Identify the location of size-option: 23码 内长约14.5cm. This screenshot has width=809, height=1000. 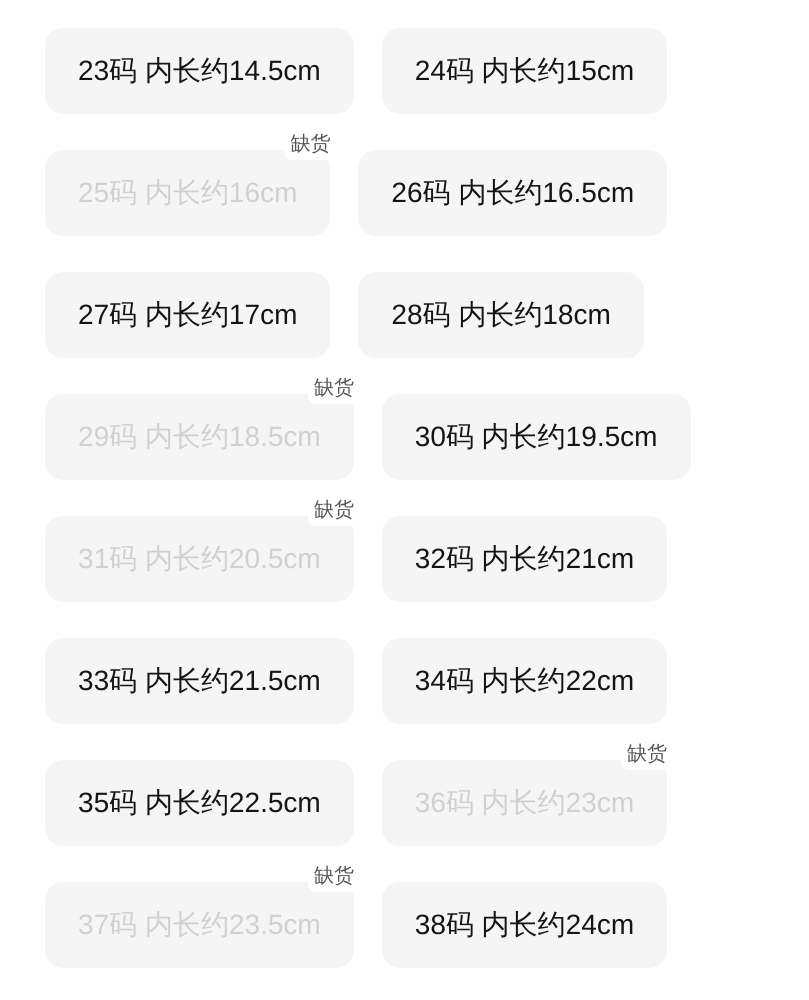
(199, 71).